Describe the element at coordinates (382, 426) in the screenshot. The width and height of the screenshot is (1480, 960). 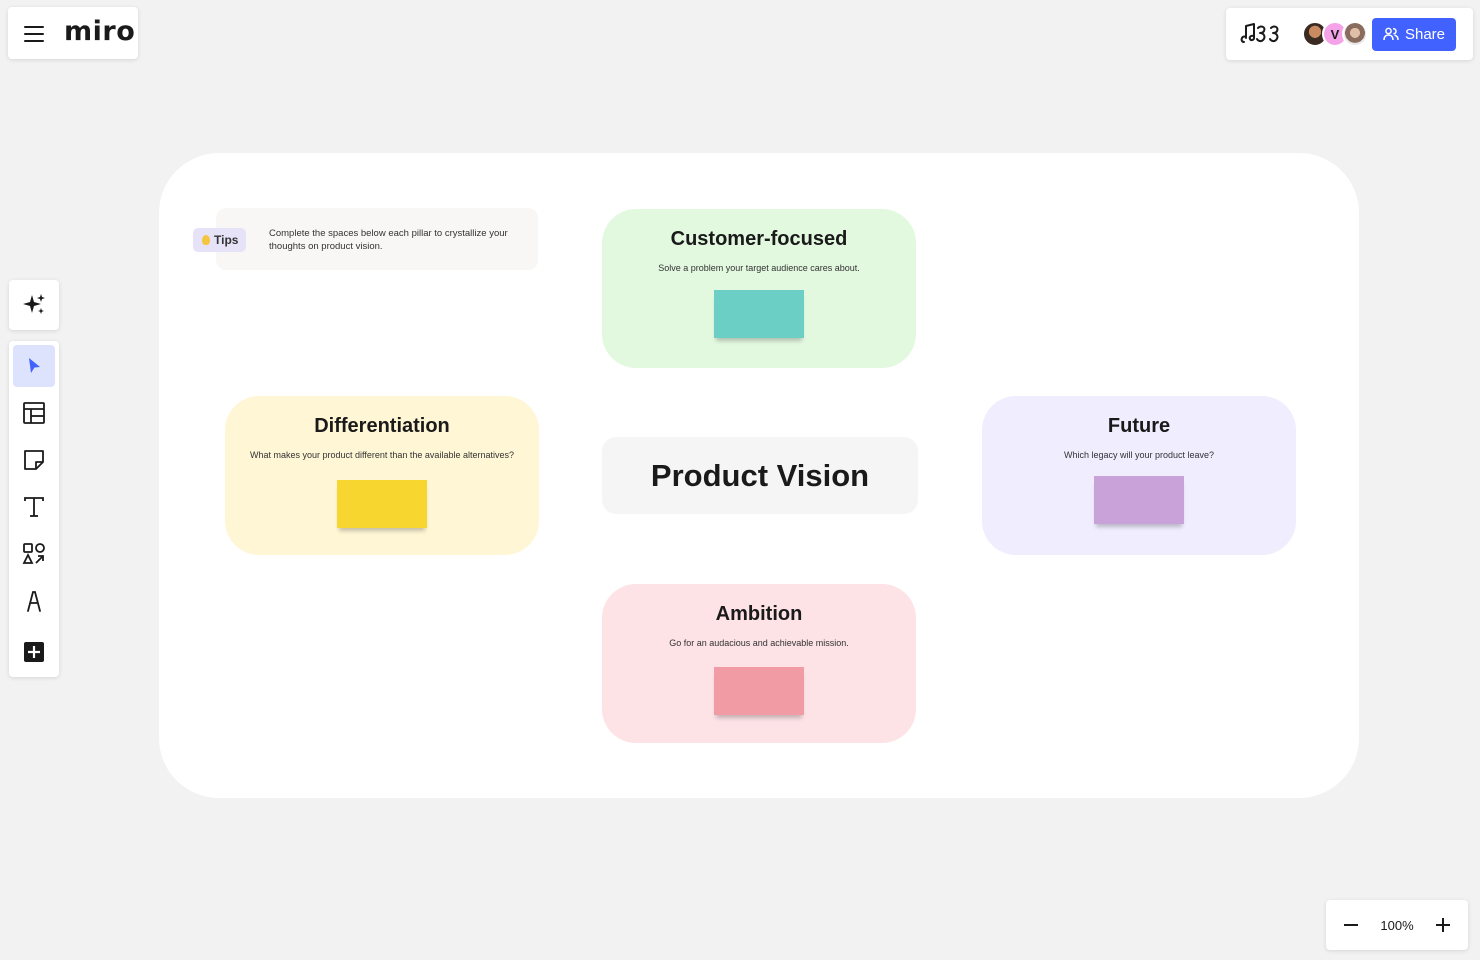
I see `card-title: Differentiation` at that location.